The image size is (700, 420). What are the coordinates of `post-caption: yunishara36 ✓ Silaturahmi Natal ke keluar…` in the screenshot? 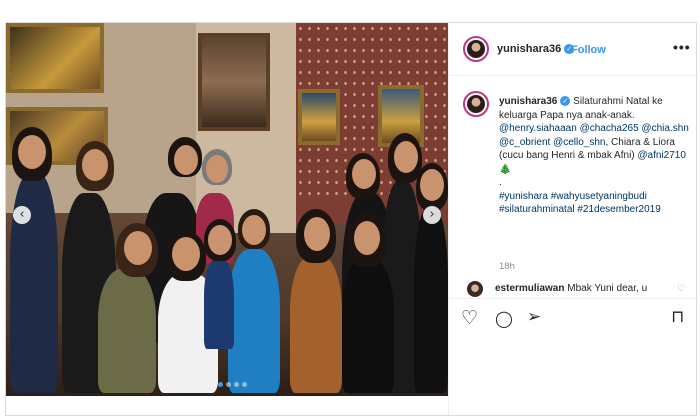 It's located at (597, 156).